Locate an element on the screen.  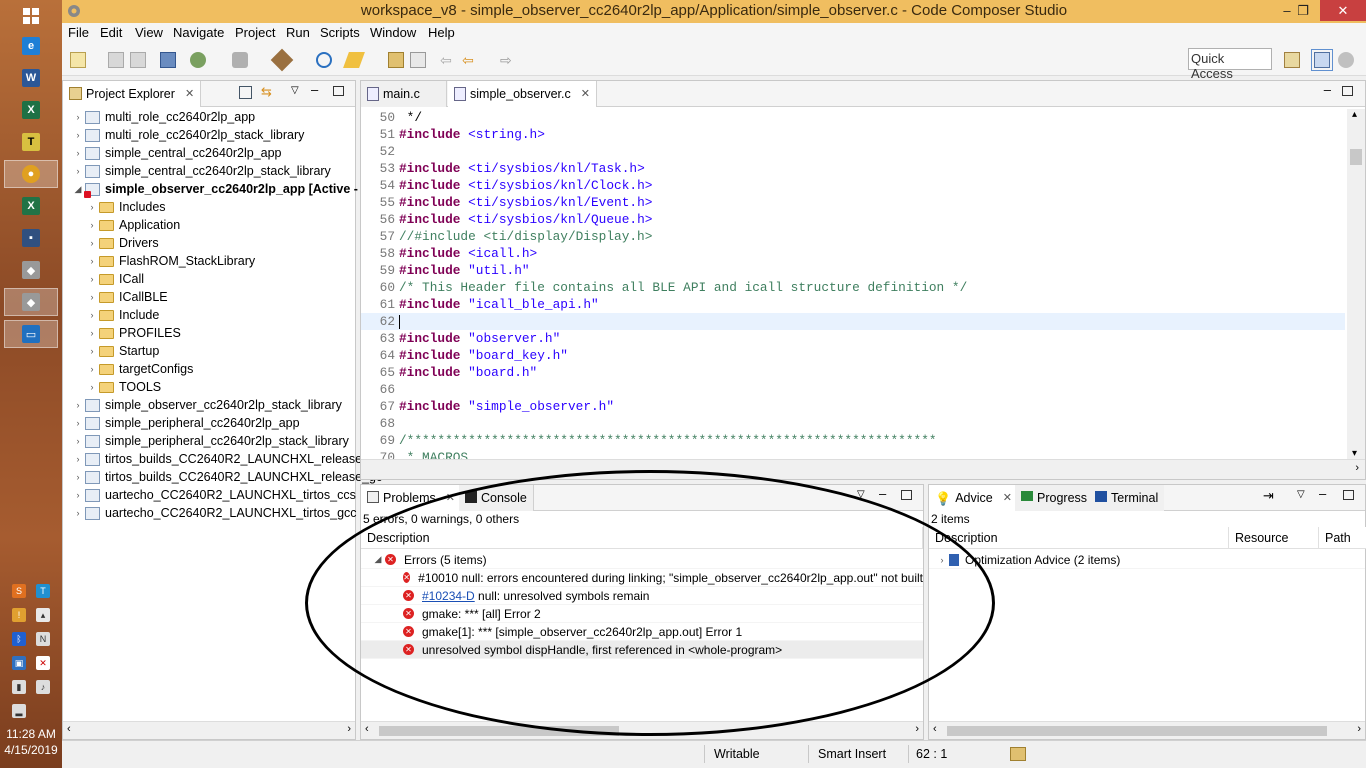
start-button is located at coordinates (31, 16).